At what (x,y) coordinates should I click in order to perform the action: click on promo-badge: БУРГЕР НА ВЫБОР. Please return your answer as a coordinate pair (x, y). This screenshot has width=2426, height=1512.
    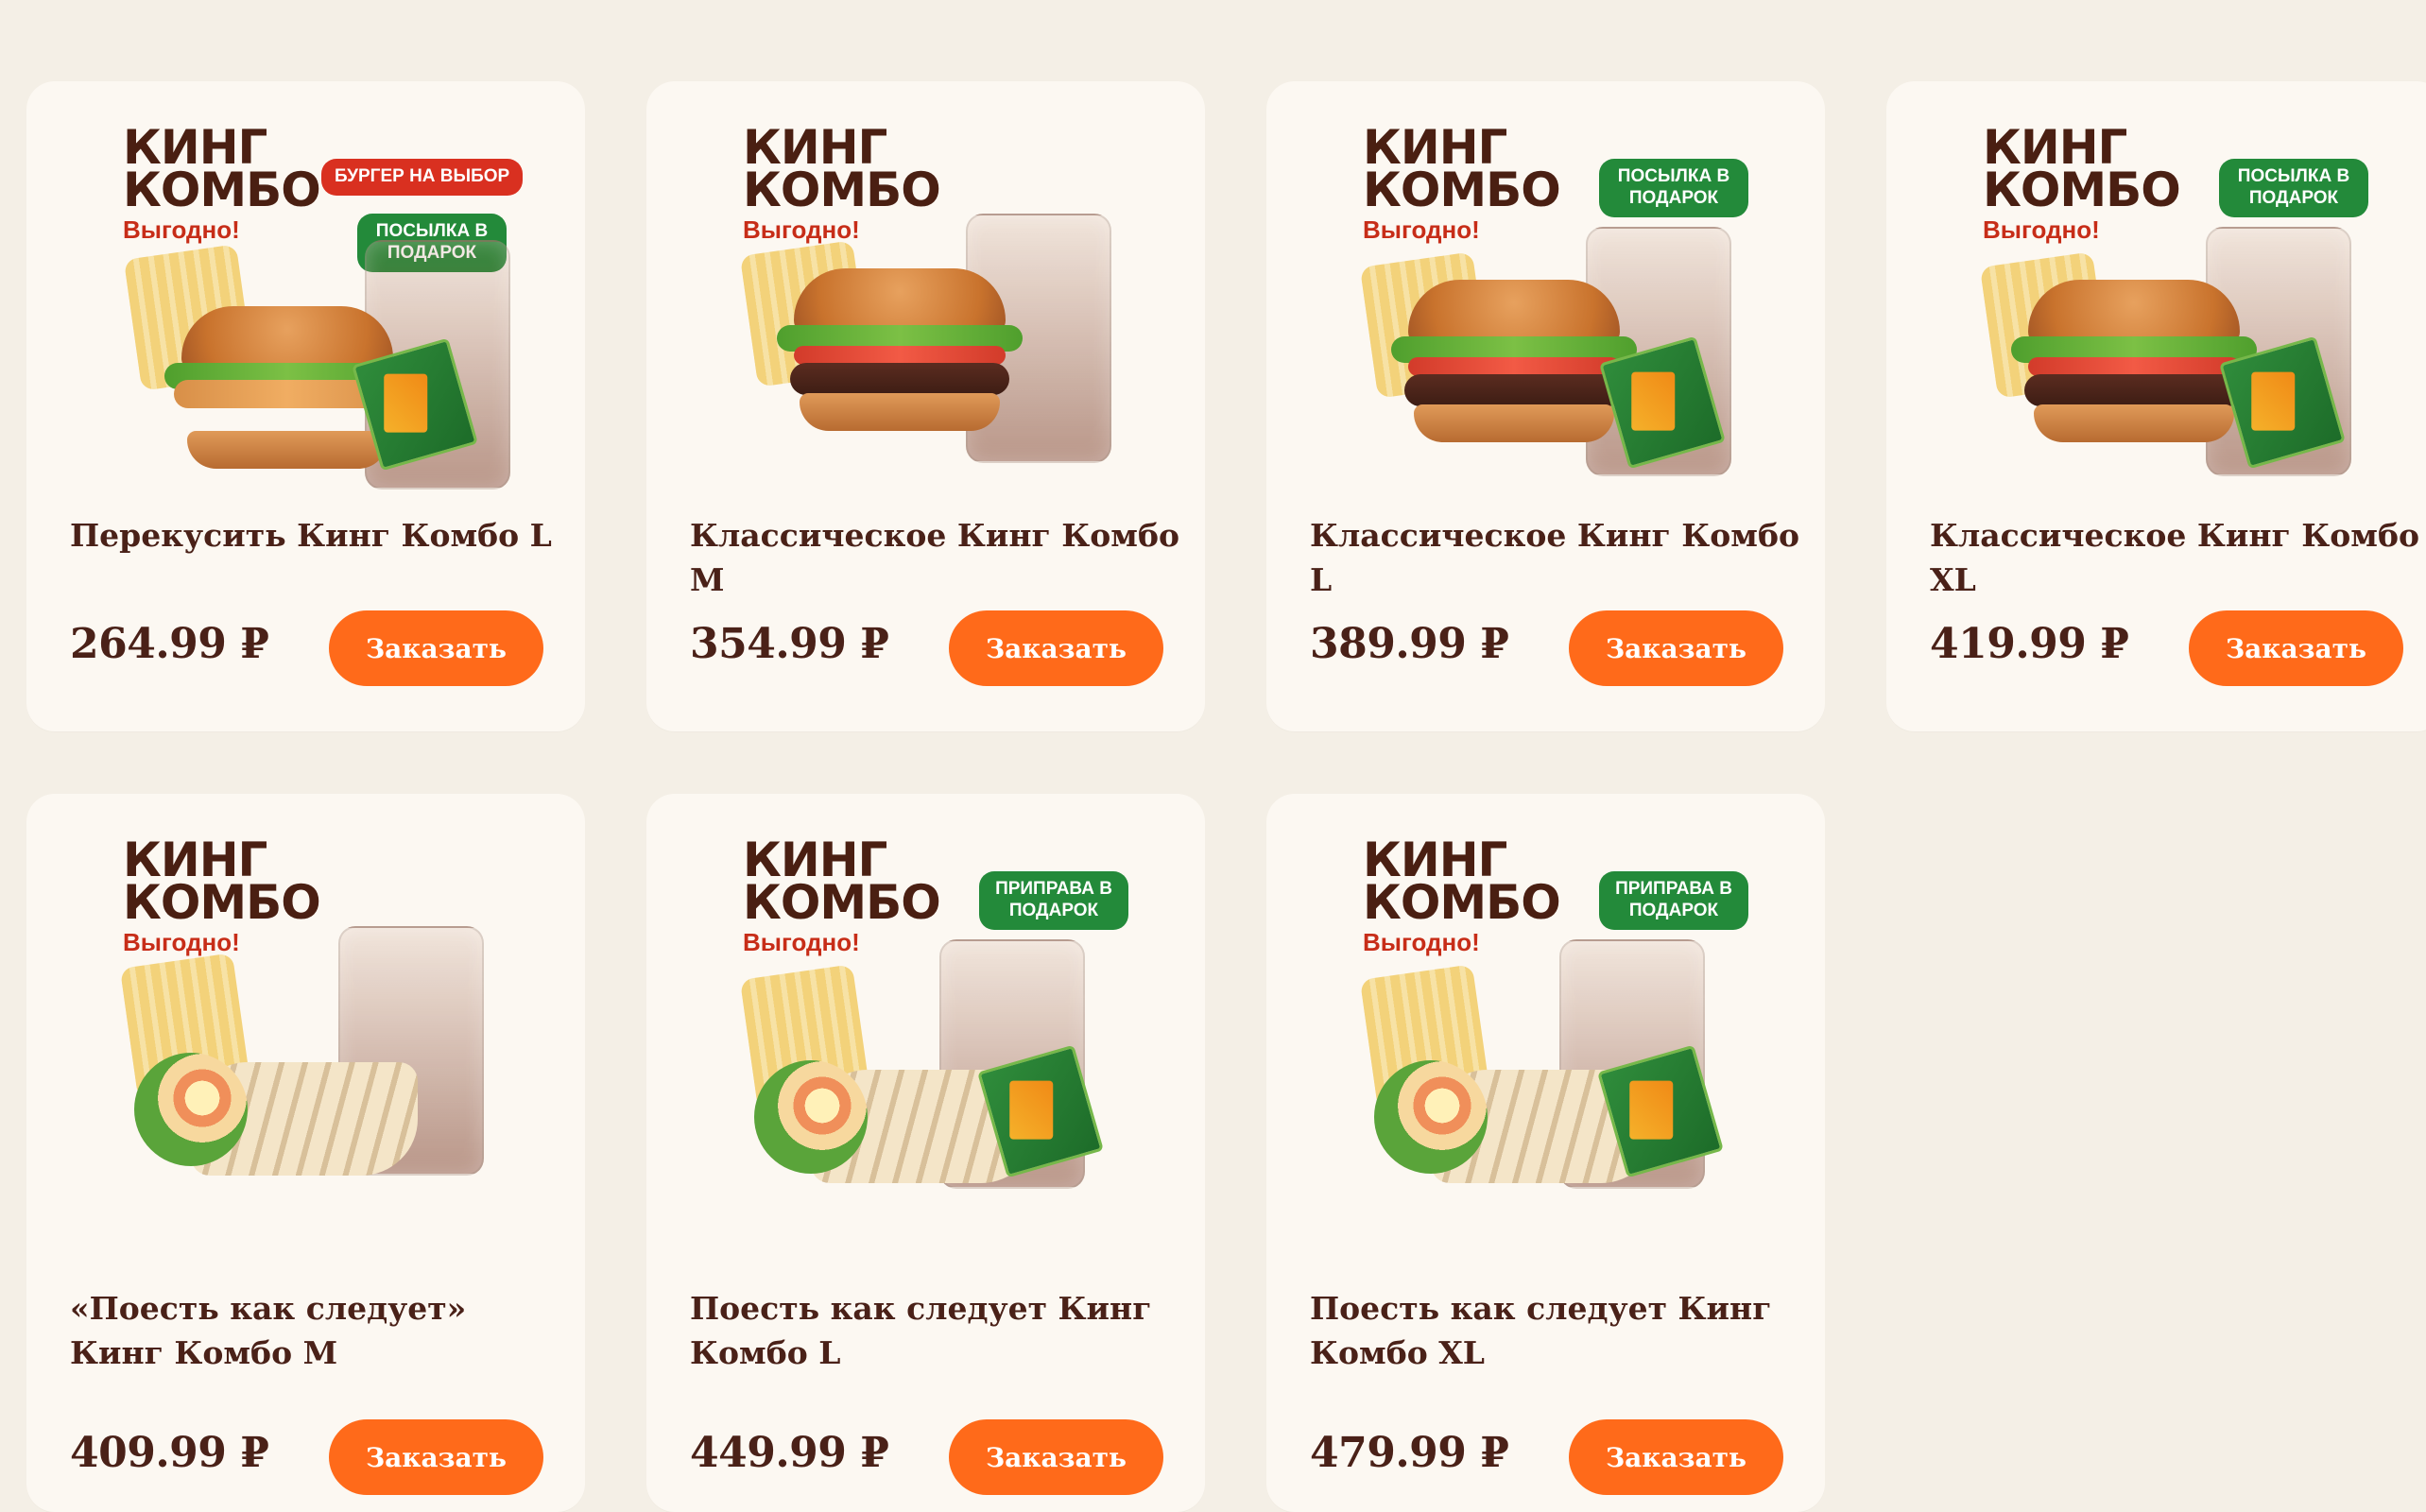
    Looking at the image, I should click on (422, 177).